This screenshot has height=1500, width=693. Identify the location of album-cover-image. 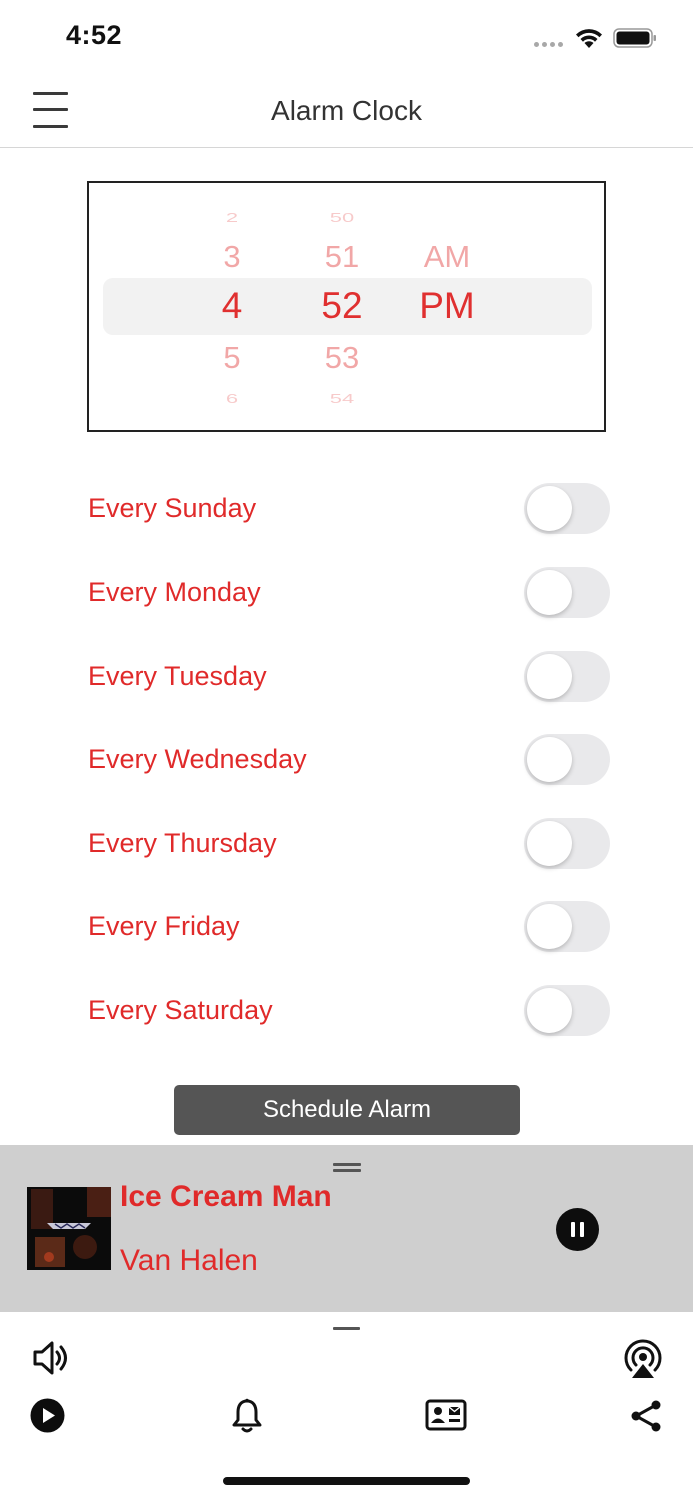
(69, 1228).